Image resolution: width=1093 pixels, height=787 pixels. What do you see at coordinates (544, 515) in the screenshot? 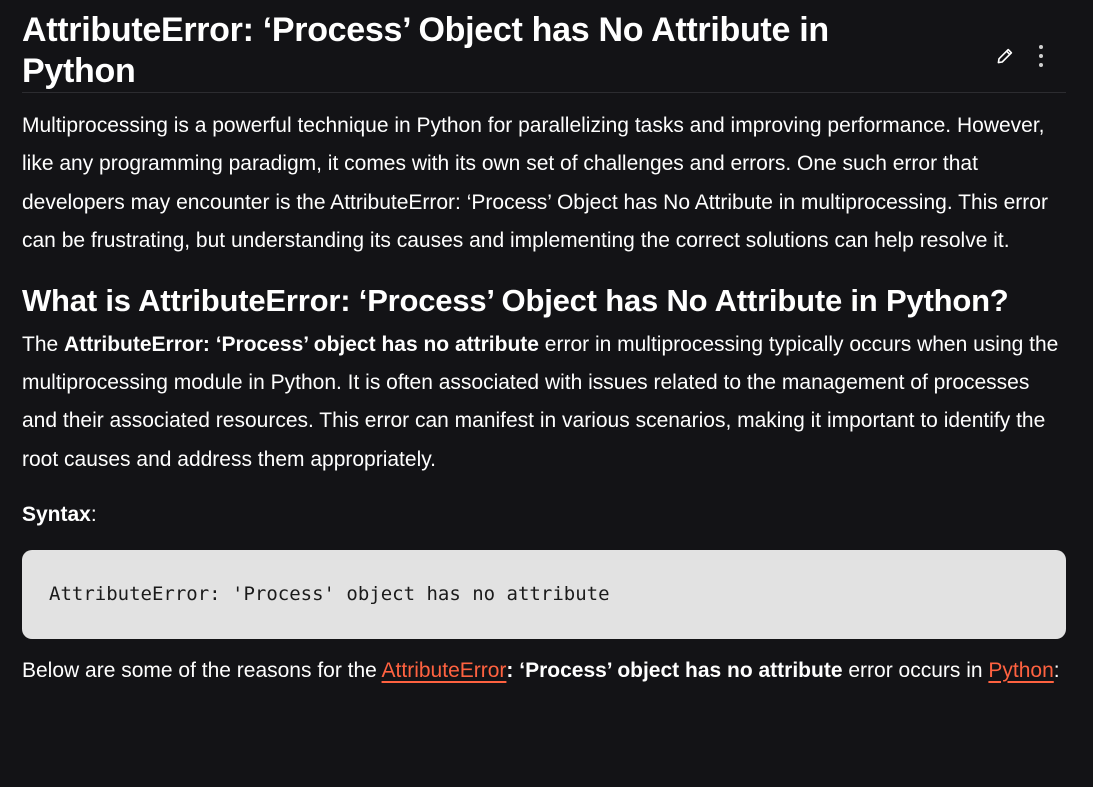
I see `syntax-label: Syntax:` at bounding box center [544, 515].